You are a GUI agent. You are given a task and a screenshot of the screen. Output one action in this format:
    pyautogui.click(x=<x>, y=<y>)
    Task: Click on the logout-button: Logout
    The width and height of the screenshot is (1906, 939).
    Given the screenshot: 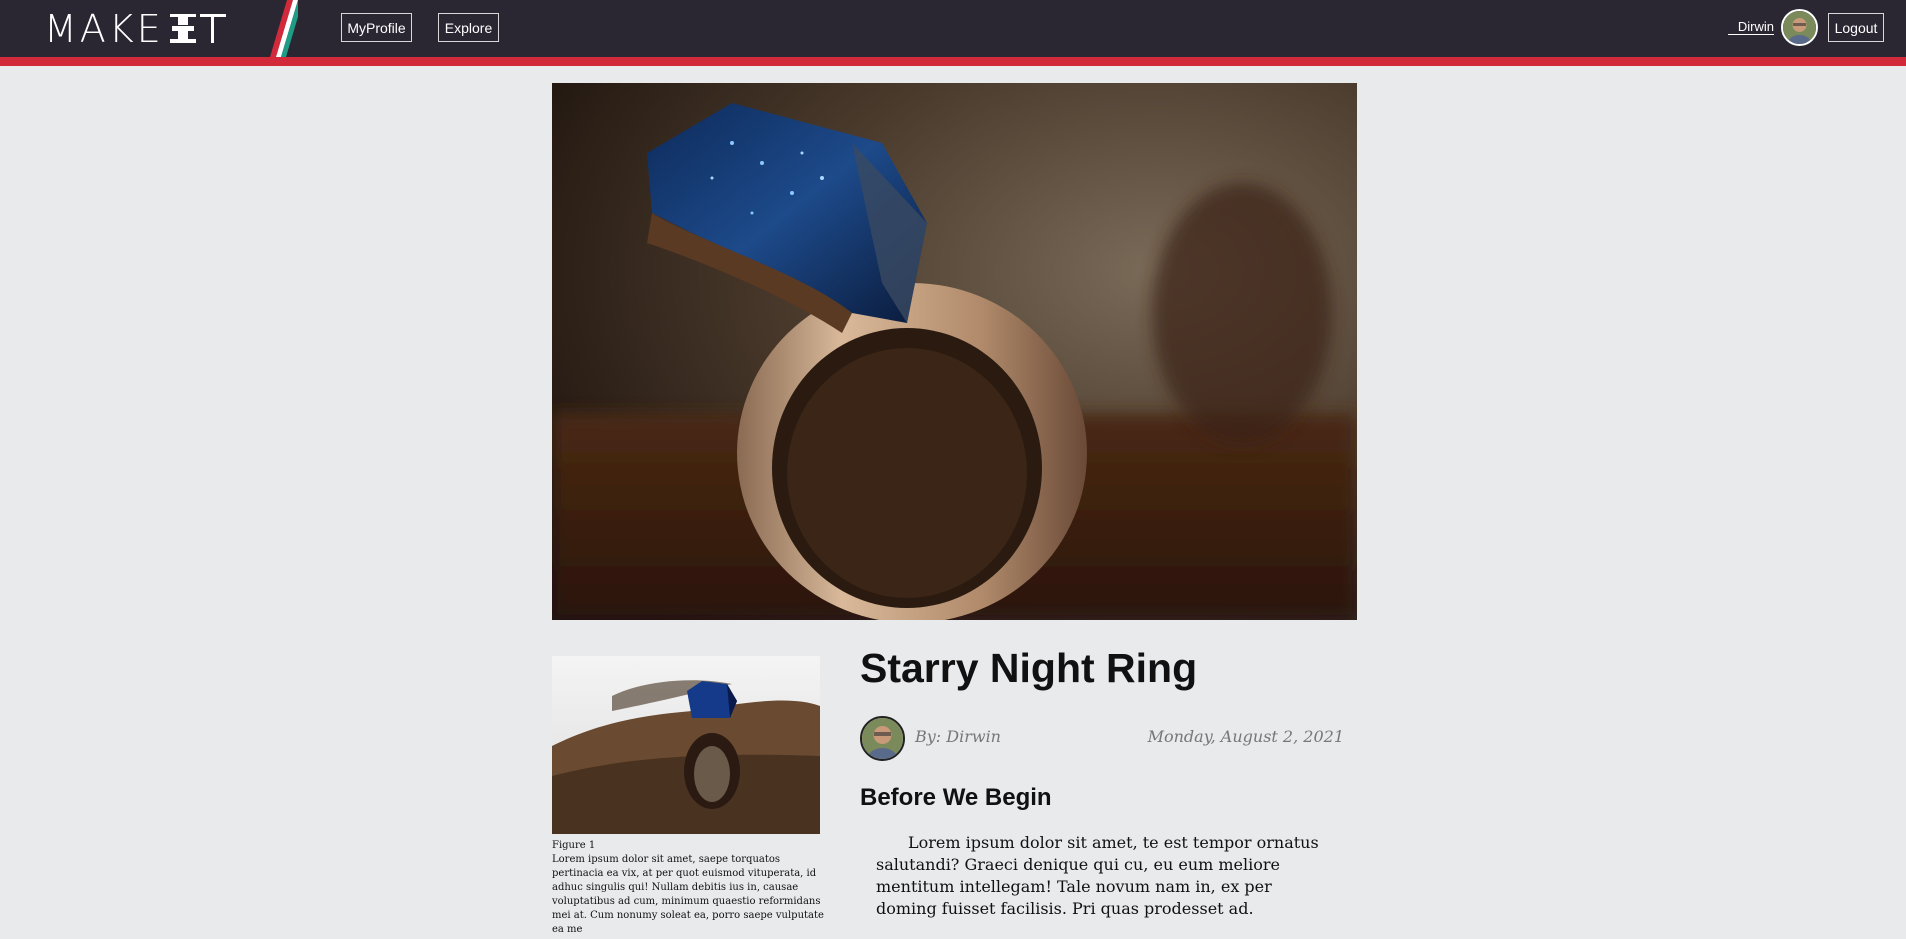 What is the action you would take?
    pyautogui.click(x=1856, y=27)
    